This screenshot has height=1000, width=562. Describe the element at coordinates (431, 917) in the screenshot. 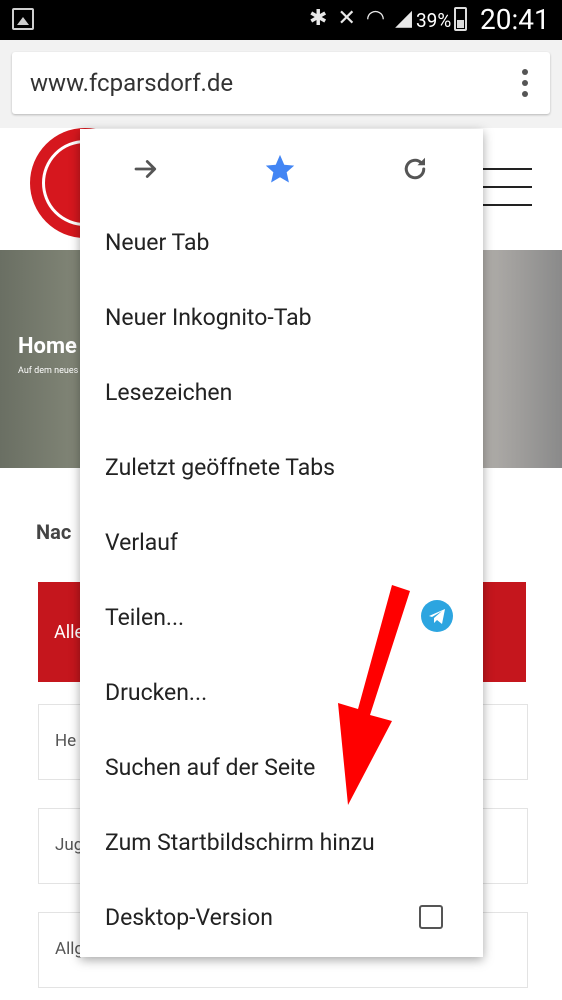

I see `desktop-version-checkbox` at that location.